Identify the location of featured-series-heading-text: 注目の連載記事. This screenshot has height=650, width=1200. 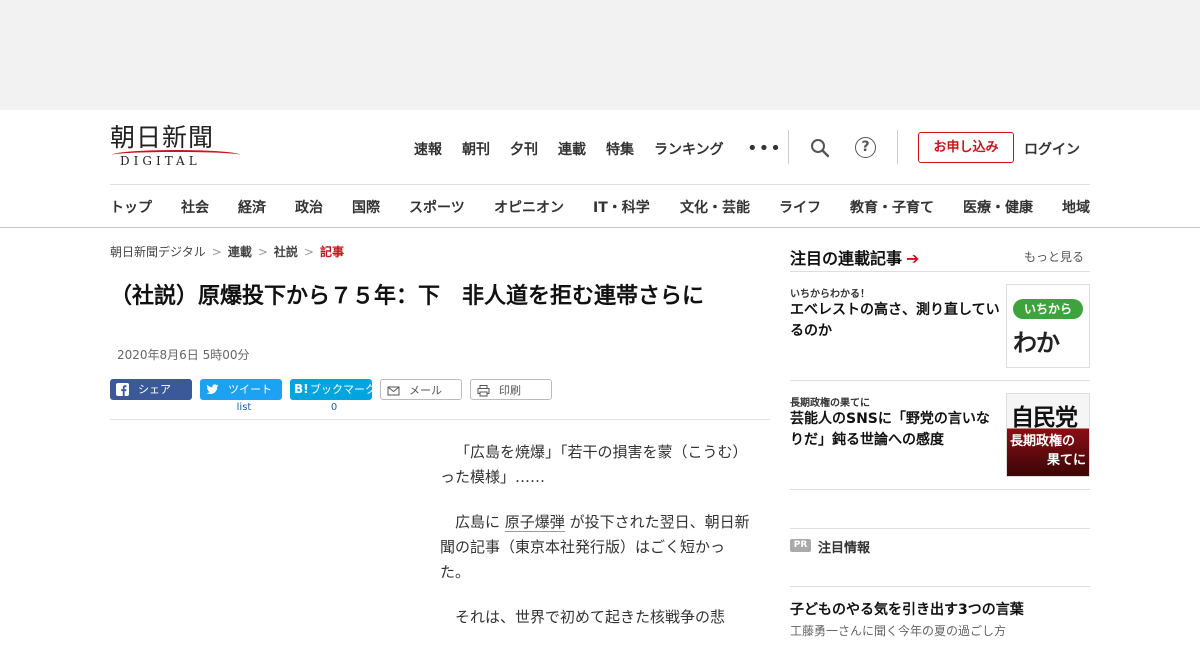
(846, 258).